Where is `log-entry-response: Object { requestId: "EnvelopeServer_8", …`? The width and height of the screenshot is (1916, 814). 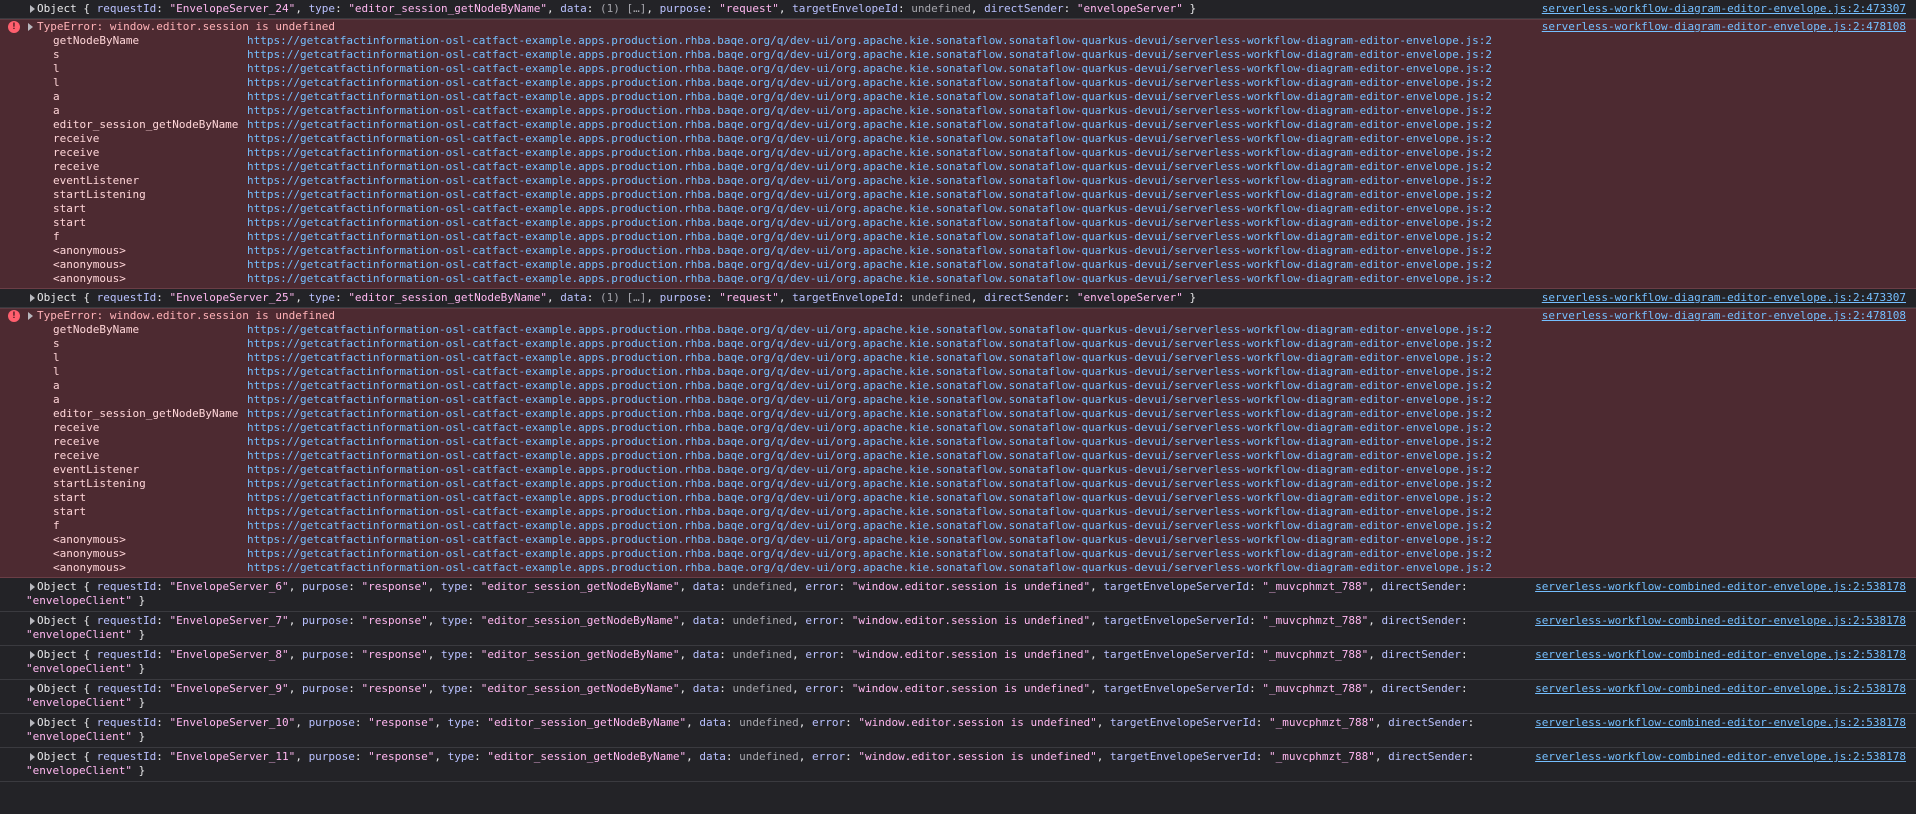
log-entry-response: Object { requestId: "EnvelopeServer_8", … is located at coordinates (958, 663).